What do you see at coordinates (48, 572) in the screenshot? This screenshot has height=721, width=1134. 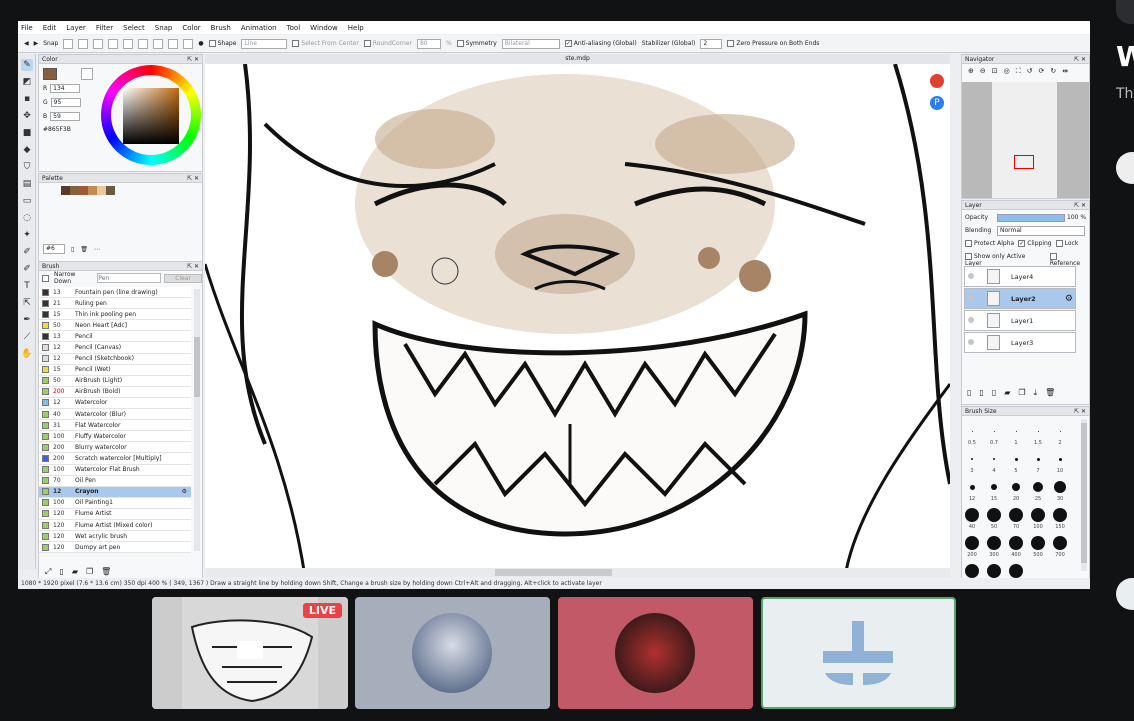 I see `brush-settings-icon: ⤢` at bounding box center [48, 572].